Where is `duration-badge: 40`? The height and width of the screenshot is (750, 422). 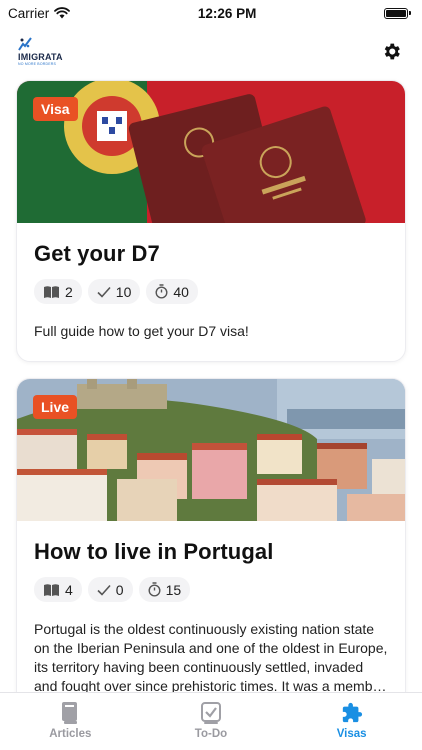
duration-badge: 40 is located at coordinates (172, 291).